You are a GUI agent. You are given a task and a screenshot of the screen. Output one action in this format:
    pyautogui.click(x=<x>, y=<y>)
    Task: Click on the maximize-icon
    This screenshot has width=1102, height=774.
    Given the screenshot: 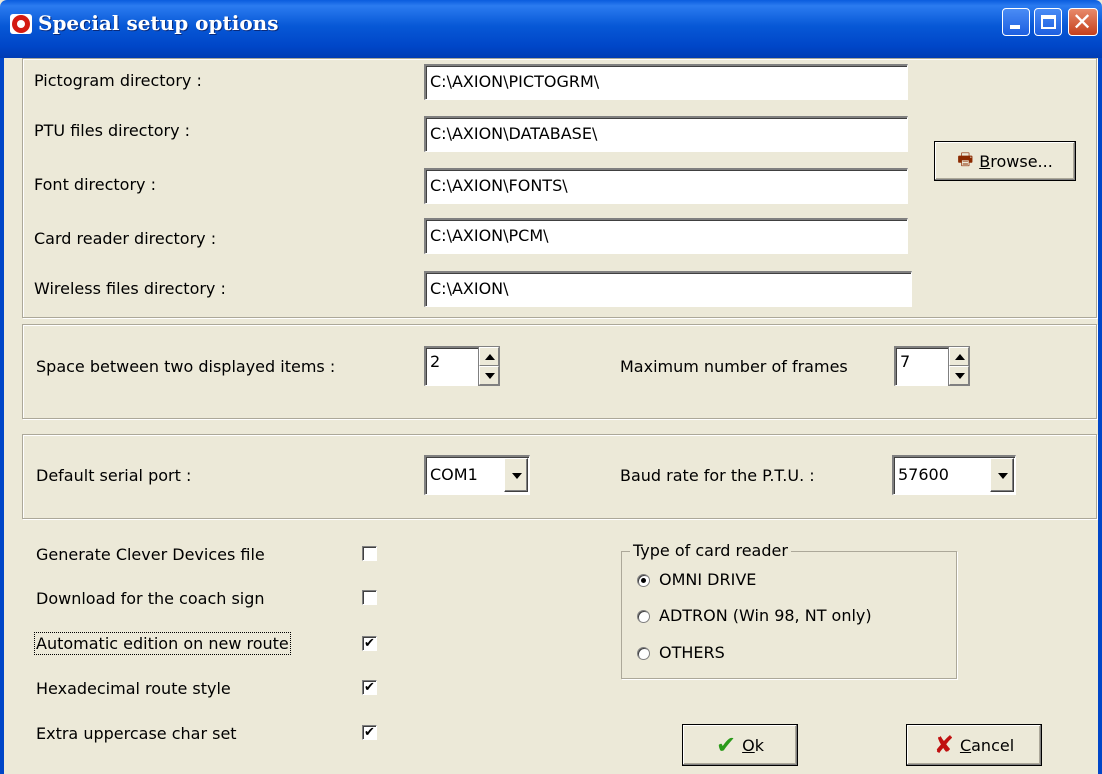 What is the action you would take?
    pyautogui.click(x=1048, y=22)
    